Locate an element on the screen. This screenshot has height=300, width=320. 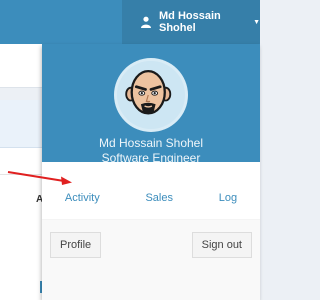
user-menu-toggle: Md Hossain Shohel ▼ is located at coordinates (191, 22).